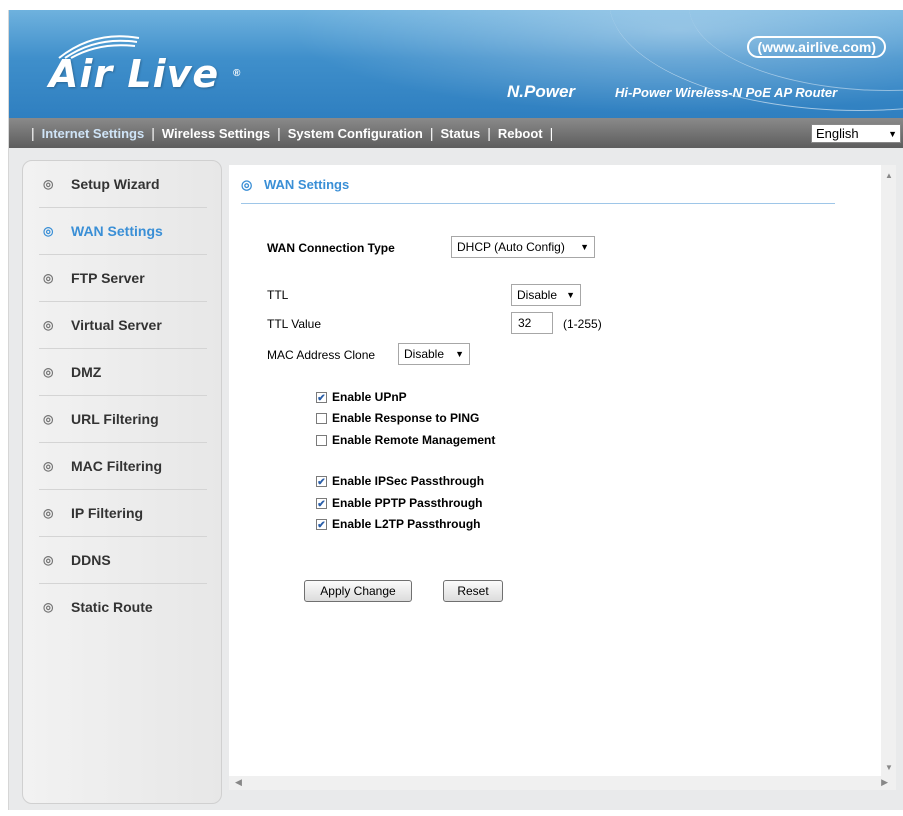  Describe the element at coordinates (93, 133) in the screenshot. I see `nav-internet-settings: Internet Settings` at that location.